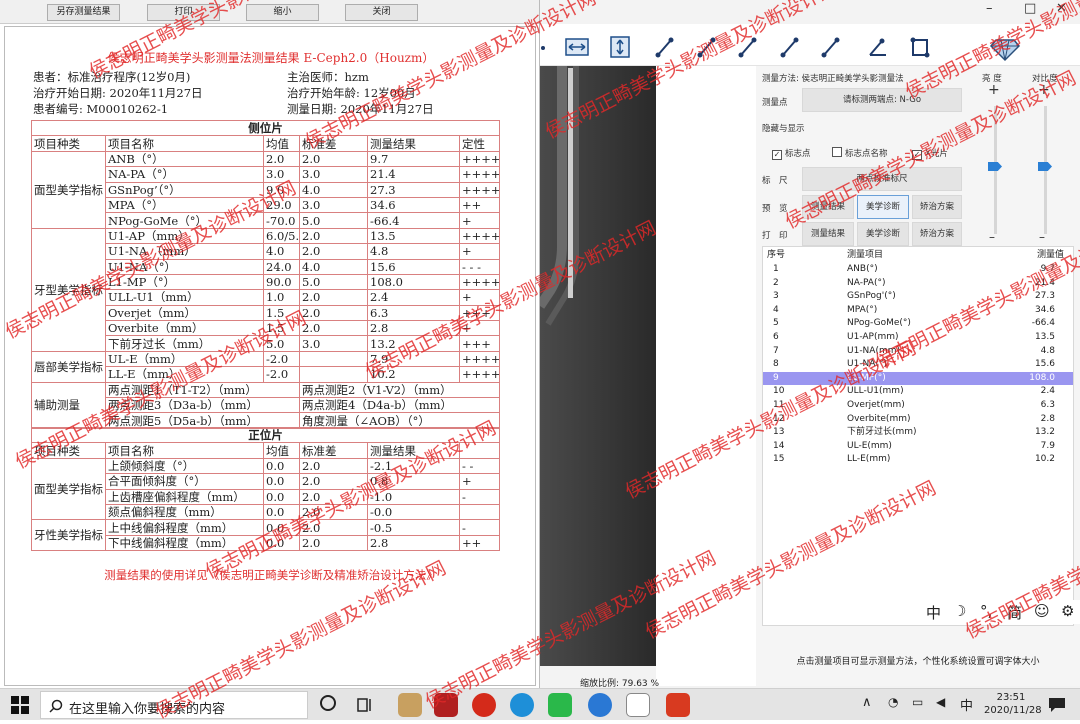  What do you see at coordinates (265, 435) in the screenshot?
I see `section-title: 正位片` at bounding box center [265, 435].